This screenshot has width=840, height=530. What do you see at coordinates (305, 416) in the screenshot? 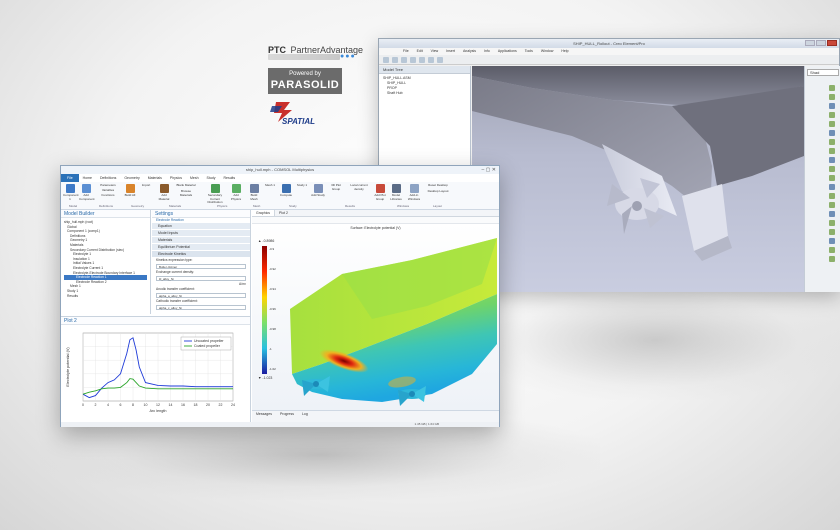
I see `tab-log: Log` at bounding box center [305, 416].